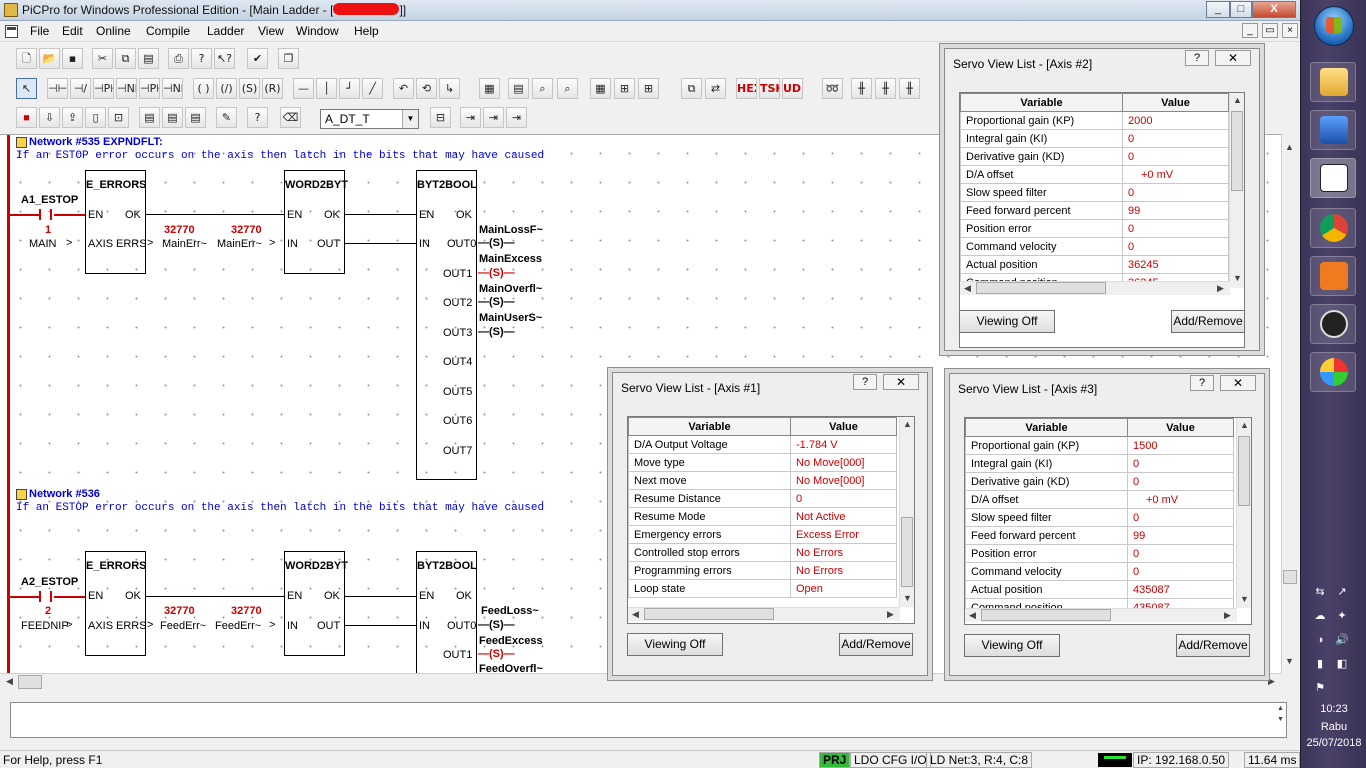 The width and height of the screenshot is (1366, 768). What do you see at coordinates (1046, 427) in the screenshot?
I see `column-header-variable: Variable` at bounding box center [1046, 427].